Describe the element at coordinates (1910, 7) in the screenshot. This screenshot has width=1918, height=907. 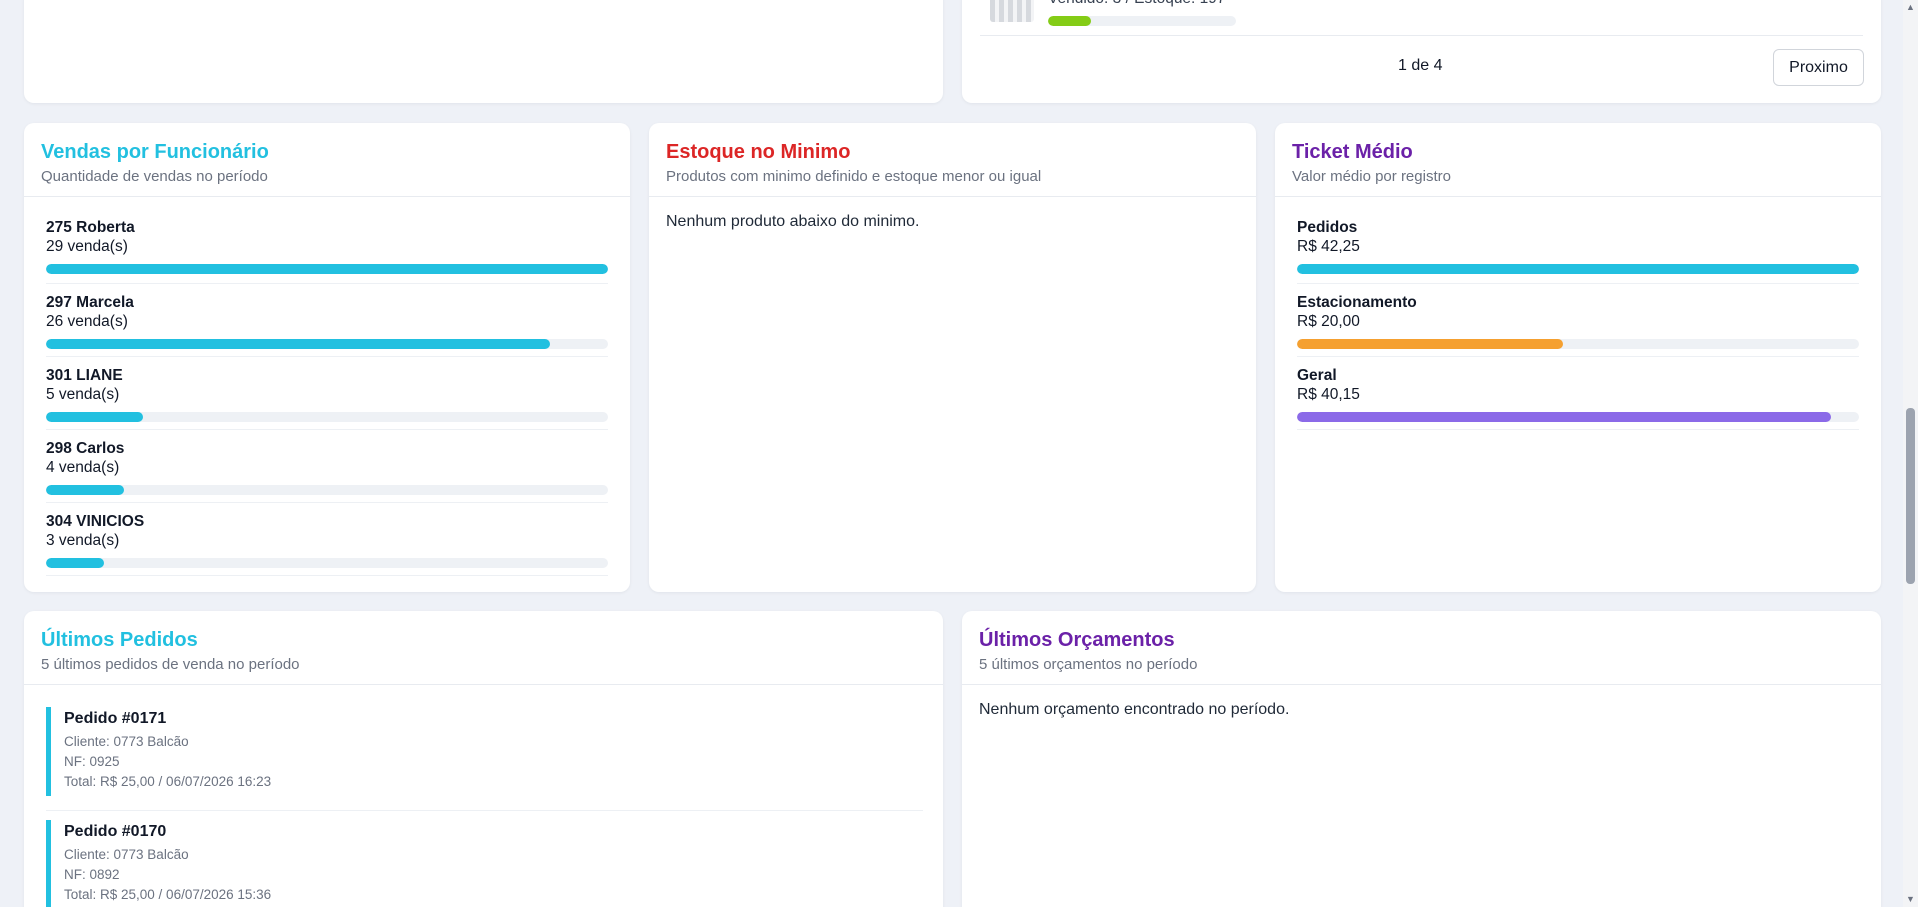
I see `scroll-up-icon: ▲` at that location.